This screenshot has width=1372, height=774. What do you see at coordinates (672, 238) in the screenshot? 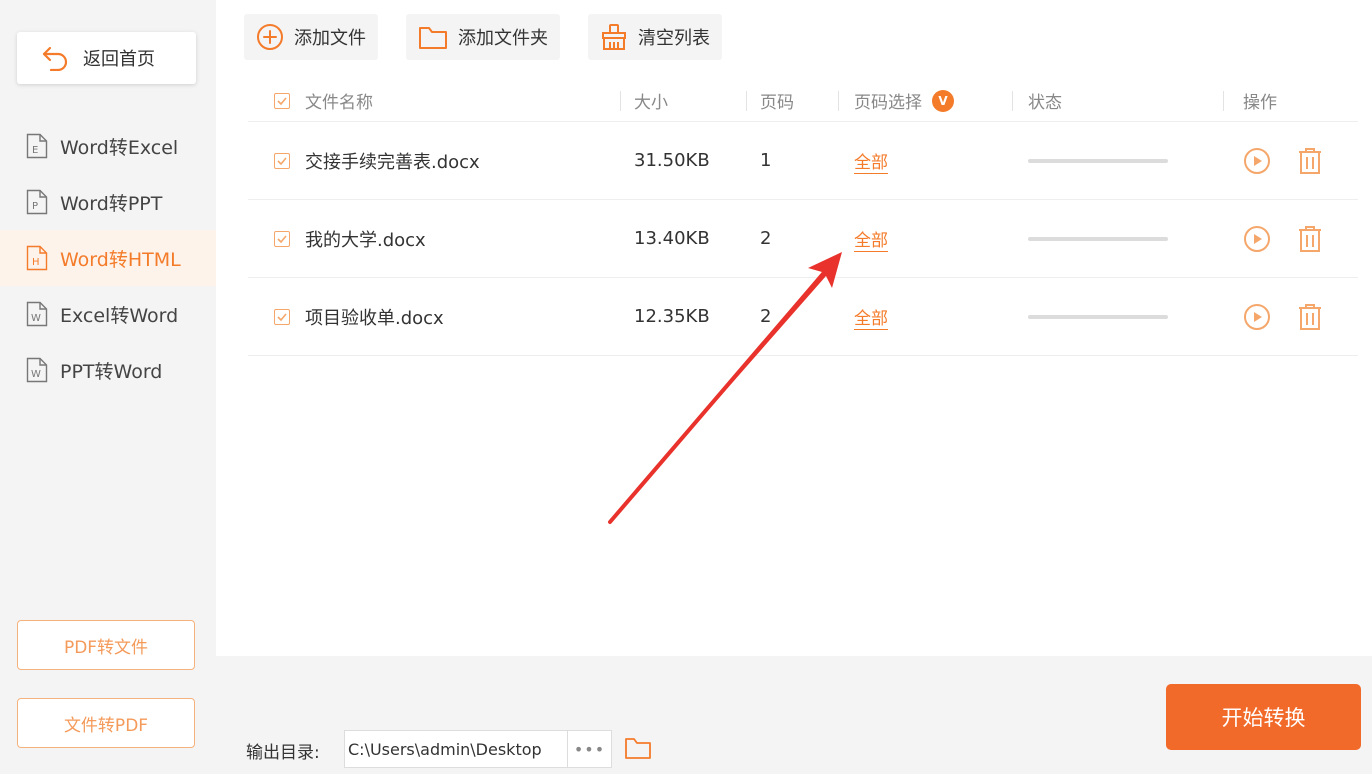
I see `file-size: 13.40KB` at bounding box center [672, 238].